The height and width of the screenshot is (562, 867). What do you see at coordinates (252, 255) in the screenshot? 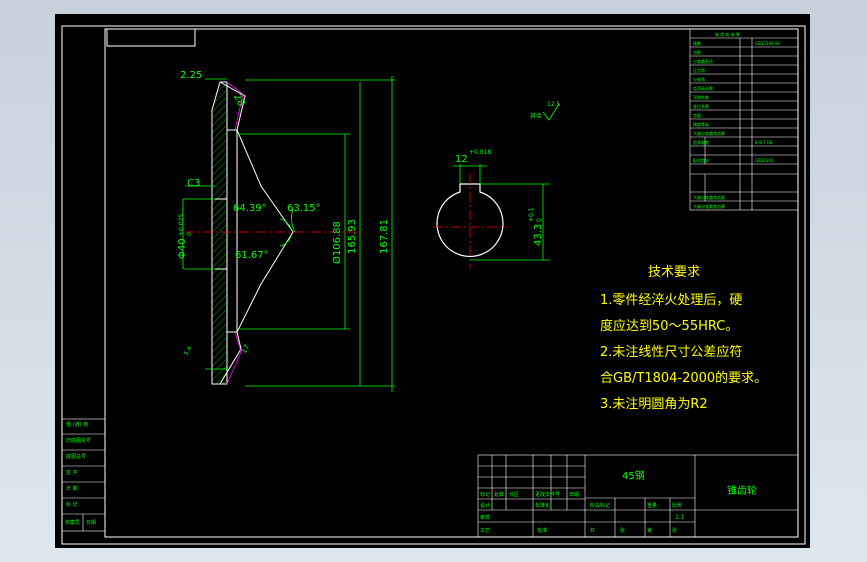
I see `dim-angle-3: 61.67°` at bounding box center [252, 255].